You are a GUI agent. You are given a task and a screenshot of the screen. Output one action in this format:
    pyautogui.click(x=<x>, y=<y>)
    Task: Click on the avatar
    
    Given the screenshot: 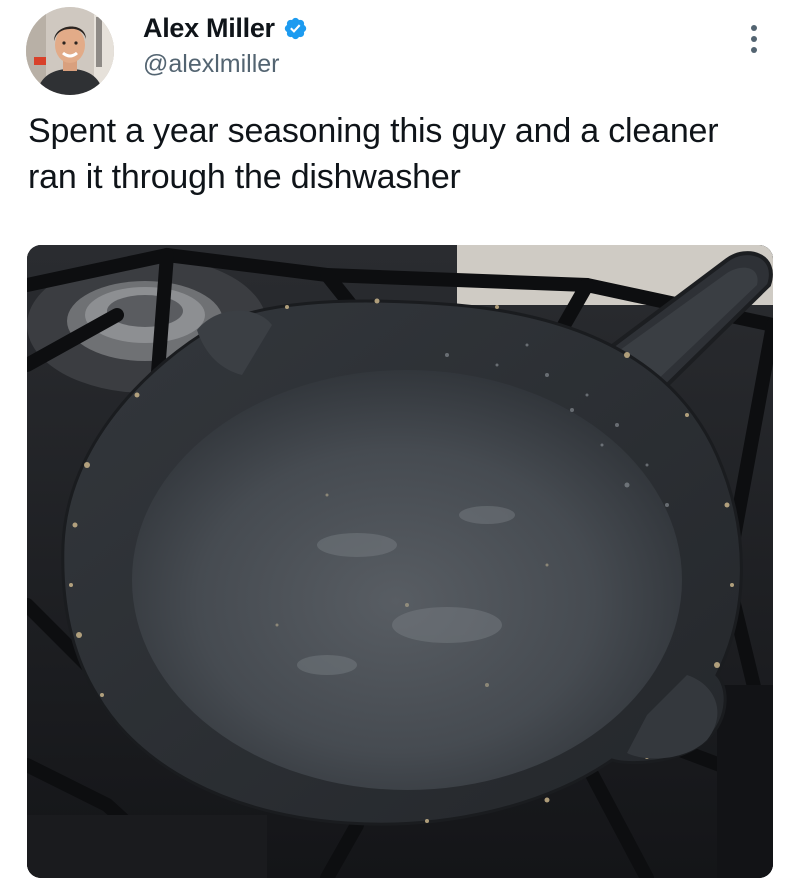 What is the action you would take?
    pyautogui.click(x=70, y=51)
    